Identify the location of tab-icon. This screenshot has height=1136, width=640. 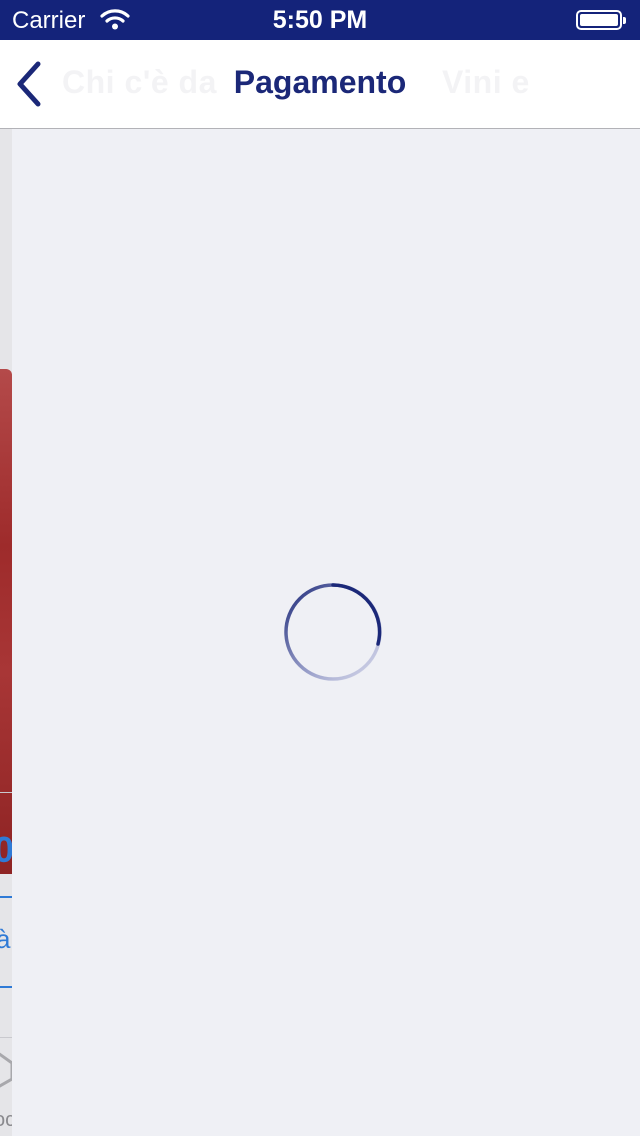
(6, 1070).